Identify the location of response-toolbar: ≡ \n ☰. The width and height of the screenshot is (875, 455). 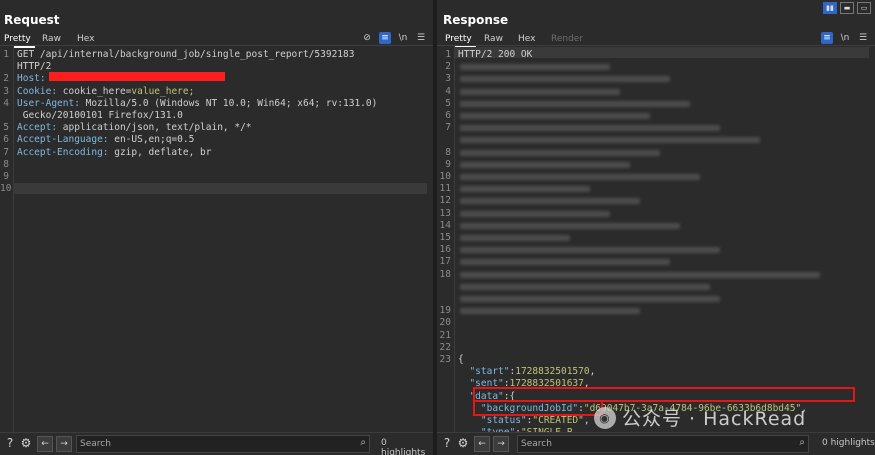
(845, 38).